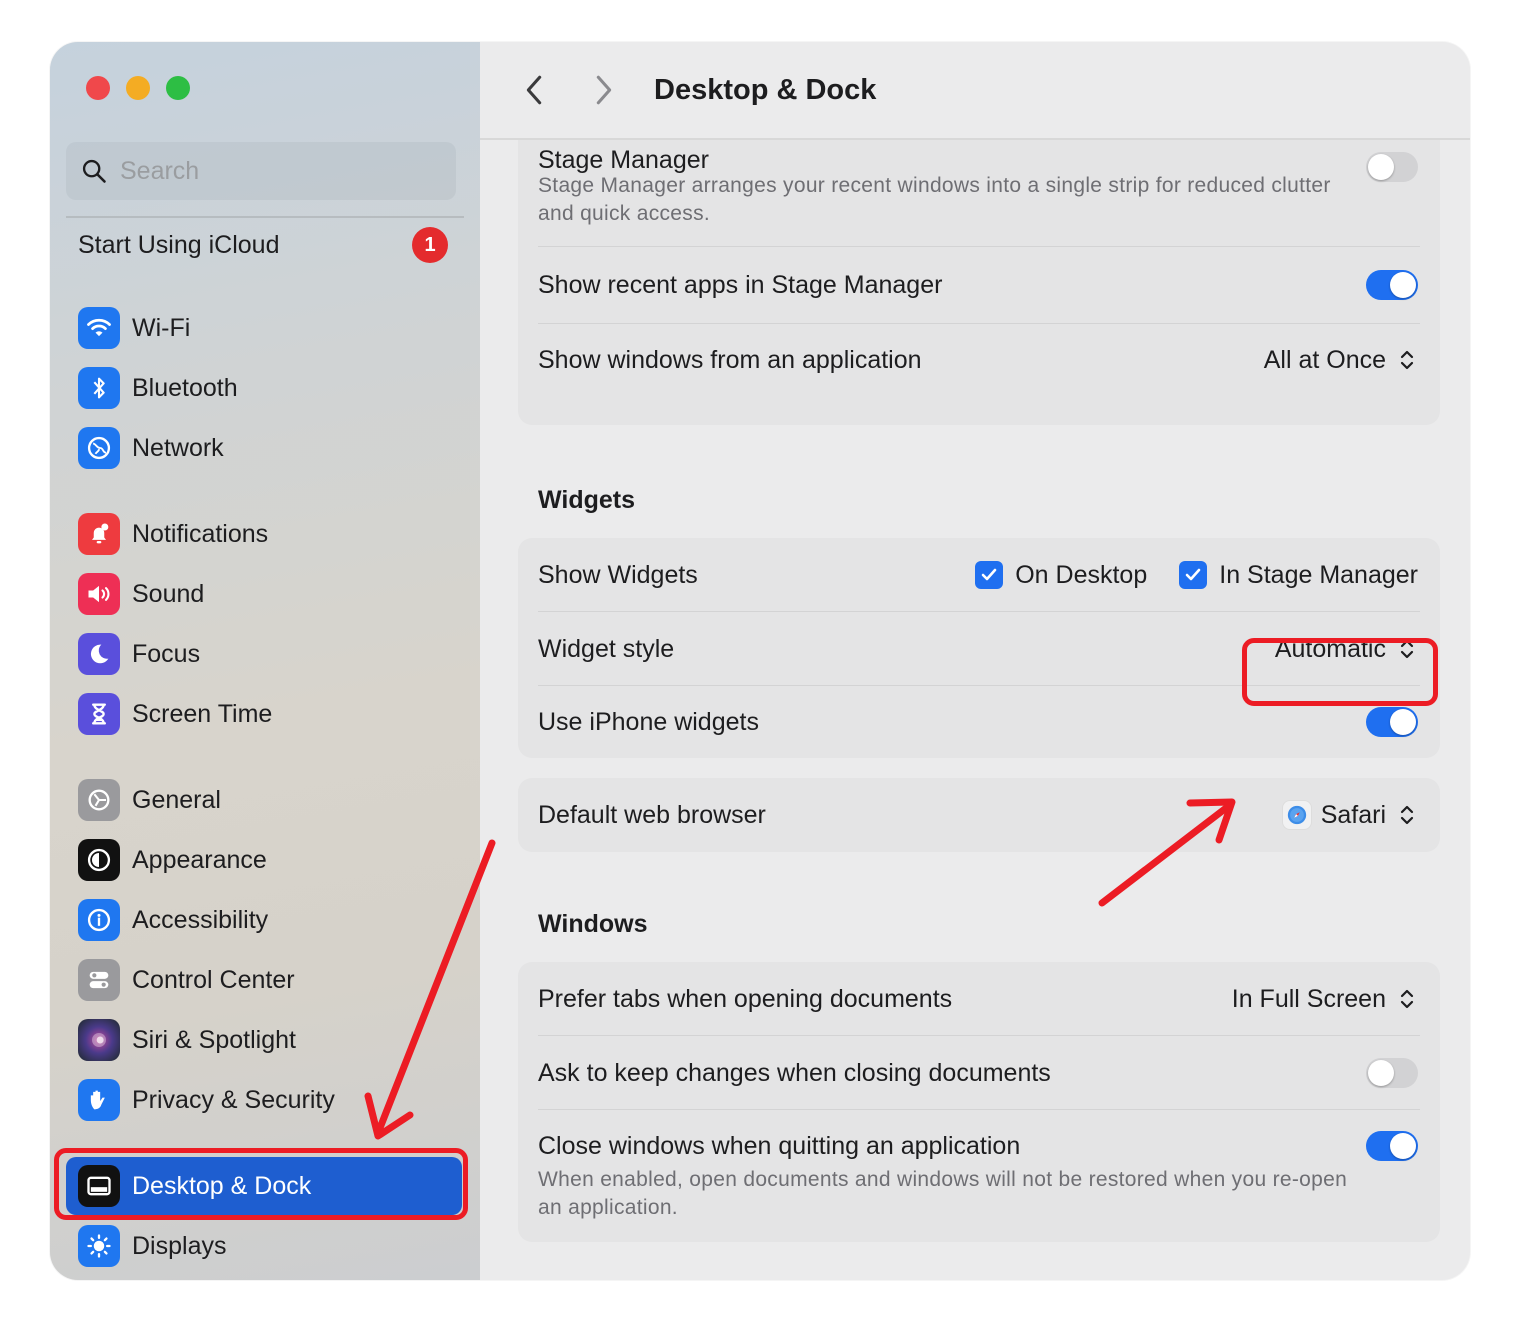 This screenshot has width=1520, height=1324. I want to click on hand-icon, so click(99, 1100).